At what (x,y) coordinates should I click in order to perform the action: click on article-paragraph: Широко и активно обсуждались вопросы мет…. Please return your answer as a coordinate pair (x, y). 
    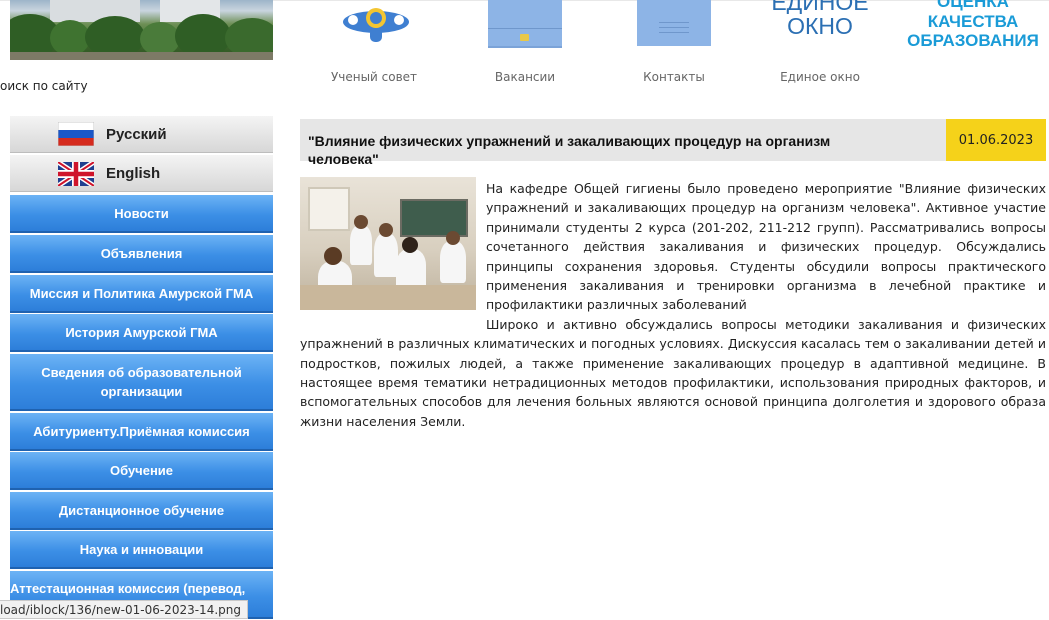
    Looking at the image, I should click on (673, 372).